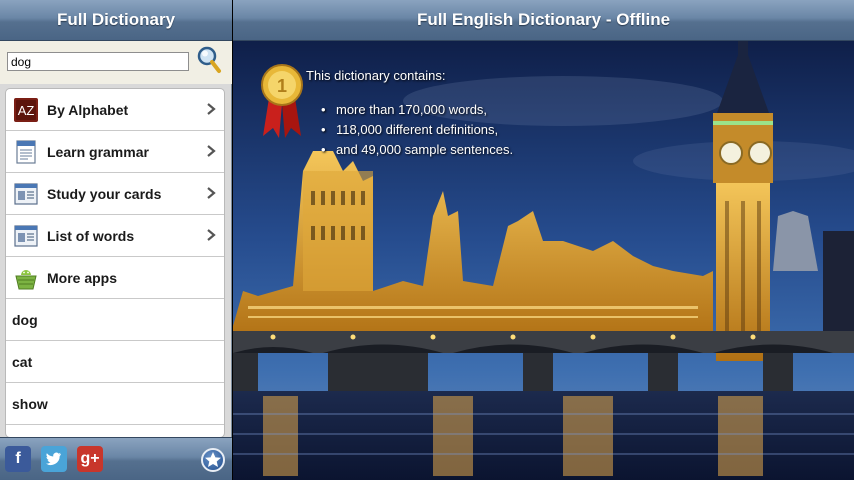 This screenshot has width=854, height=480. I want to click on menu-item-by-alphabet: AZ By Alphabet, so click(115, 110).